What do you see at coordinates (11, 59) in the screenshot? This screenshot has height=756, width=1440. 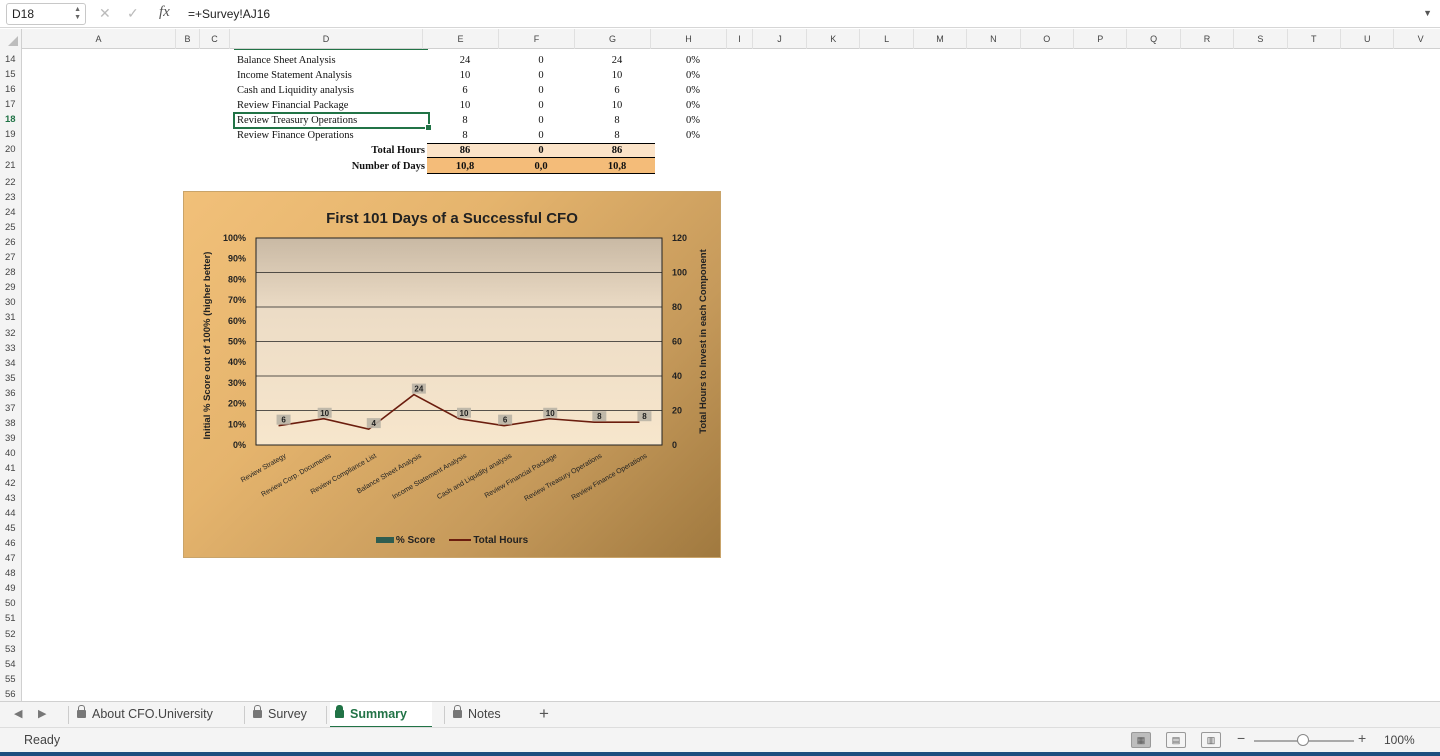 I see `row-header-14: 14` at bounding box center [11, 59].